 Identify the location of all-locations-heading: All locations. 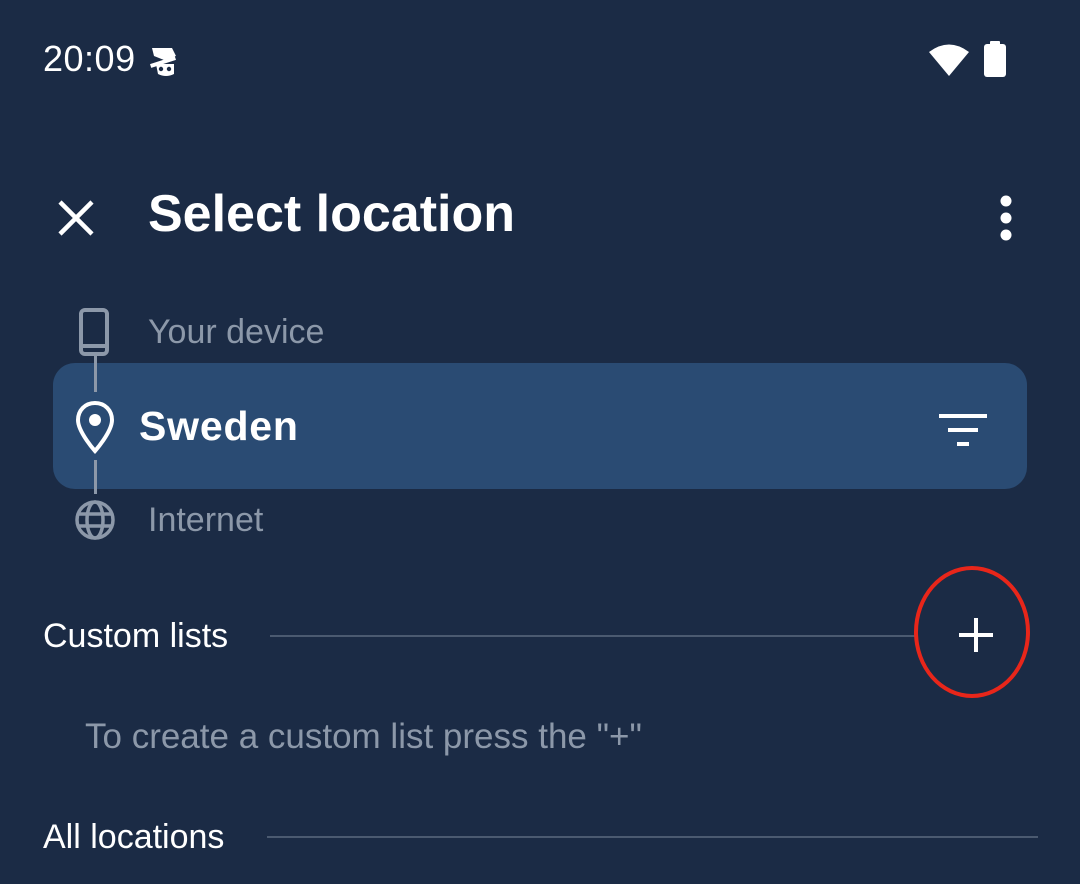
(134, 837).